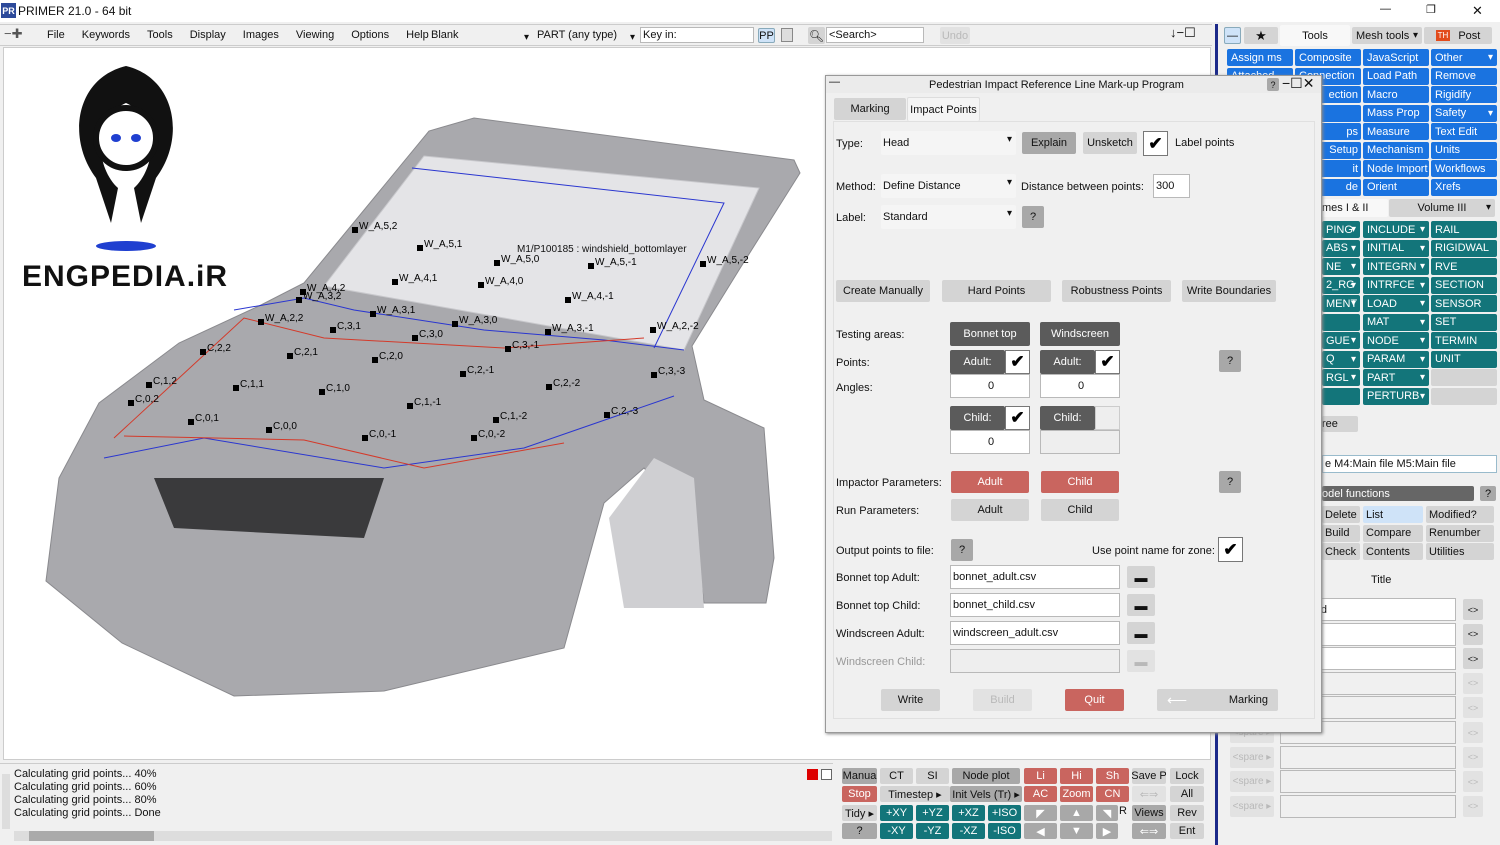 This screenshot has height=845, width=1500. What do you see at coordinates (1396, 229) in the screenshot?
I see `keyword-button: INCLUDE` at bounding box center [1396, 229].